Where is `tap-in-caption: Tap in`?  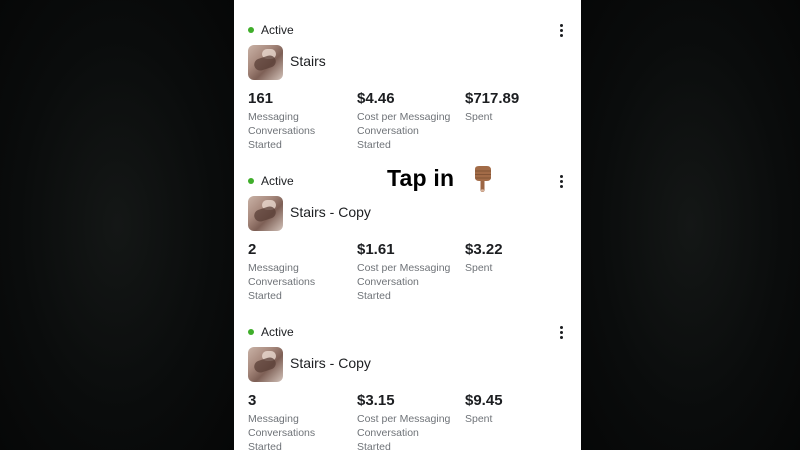
tap-in-caption: Tap in is located at coordinates (421, 178).